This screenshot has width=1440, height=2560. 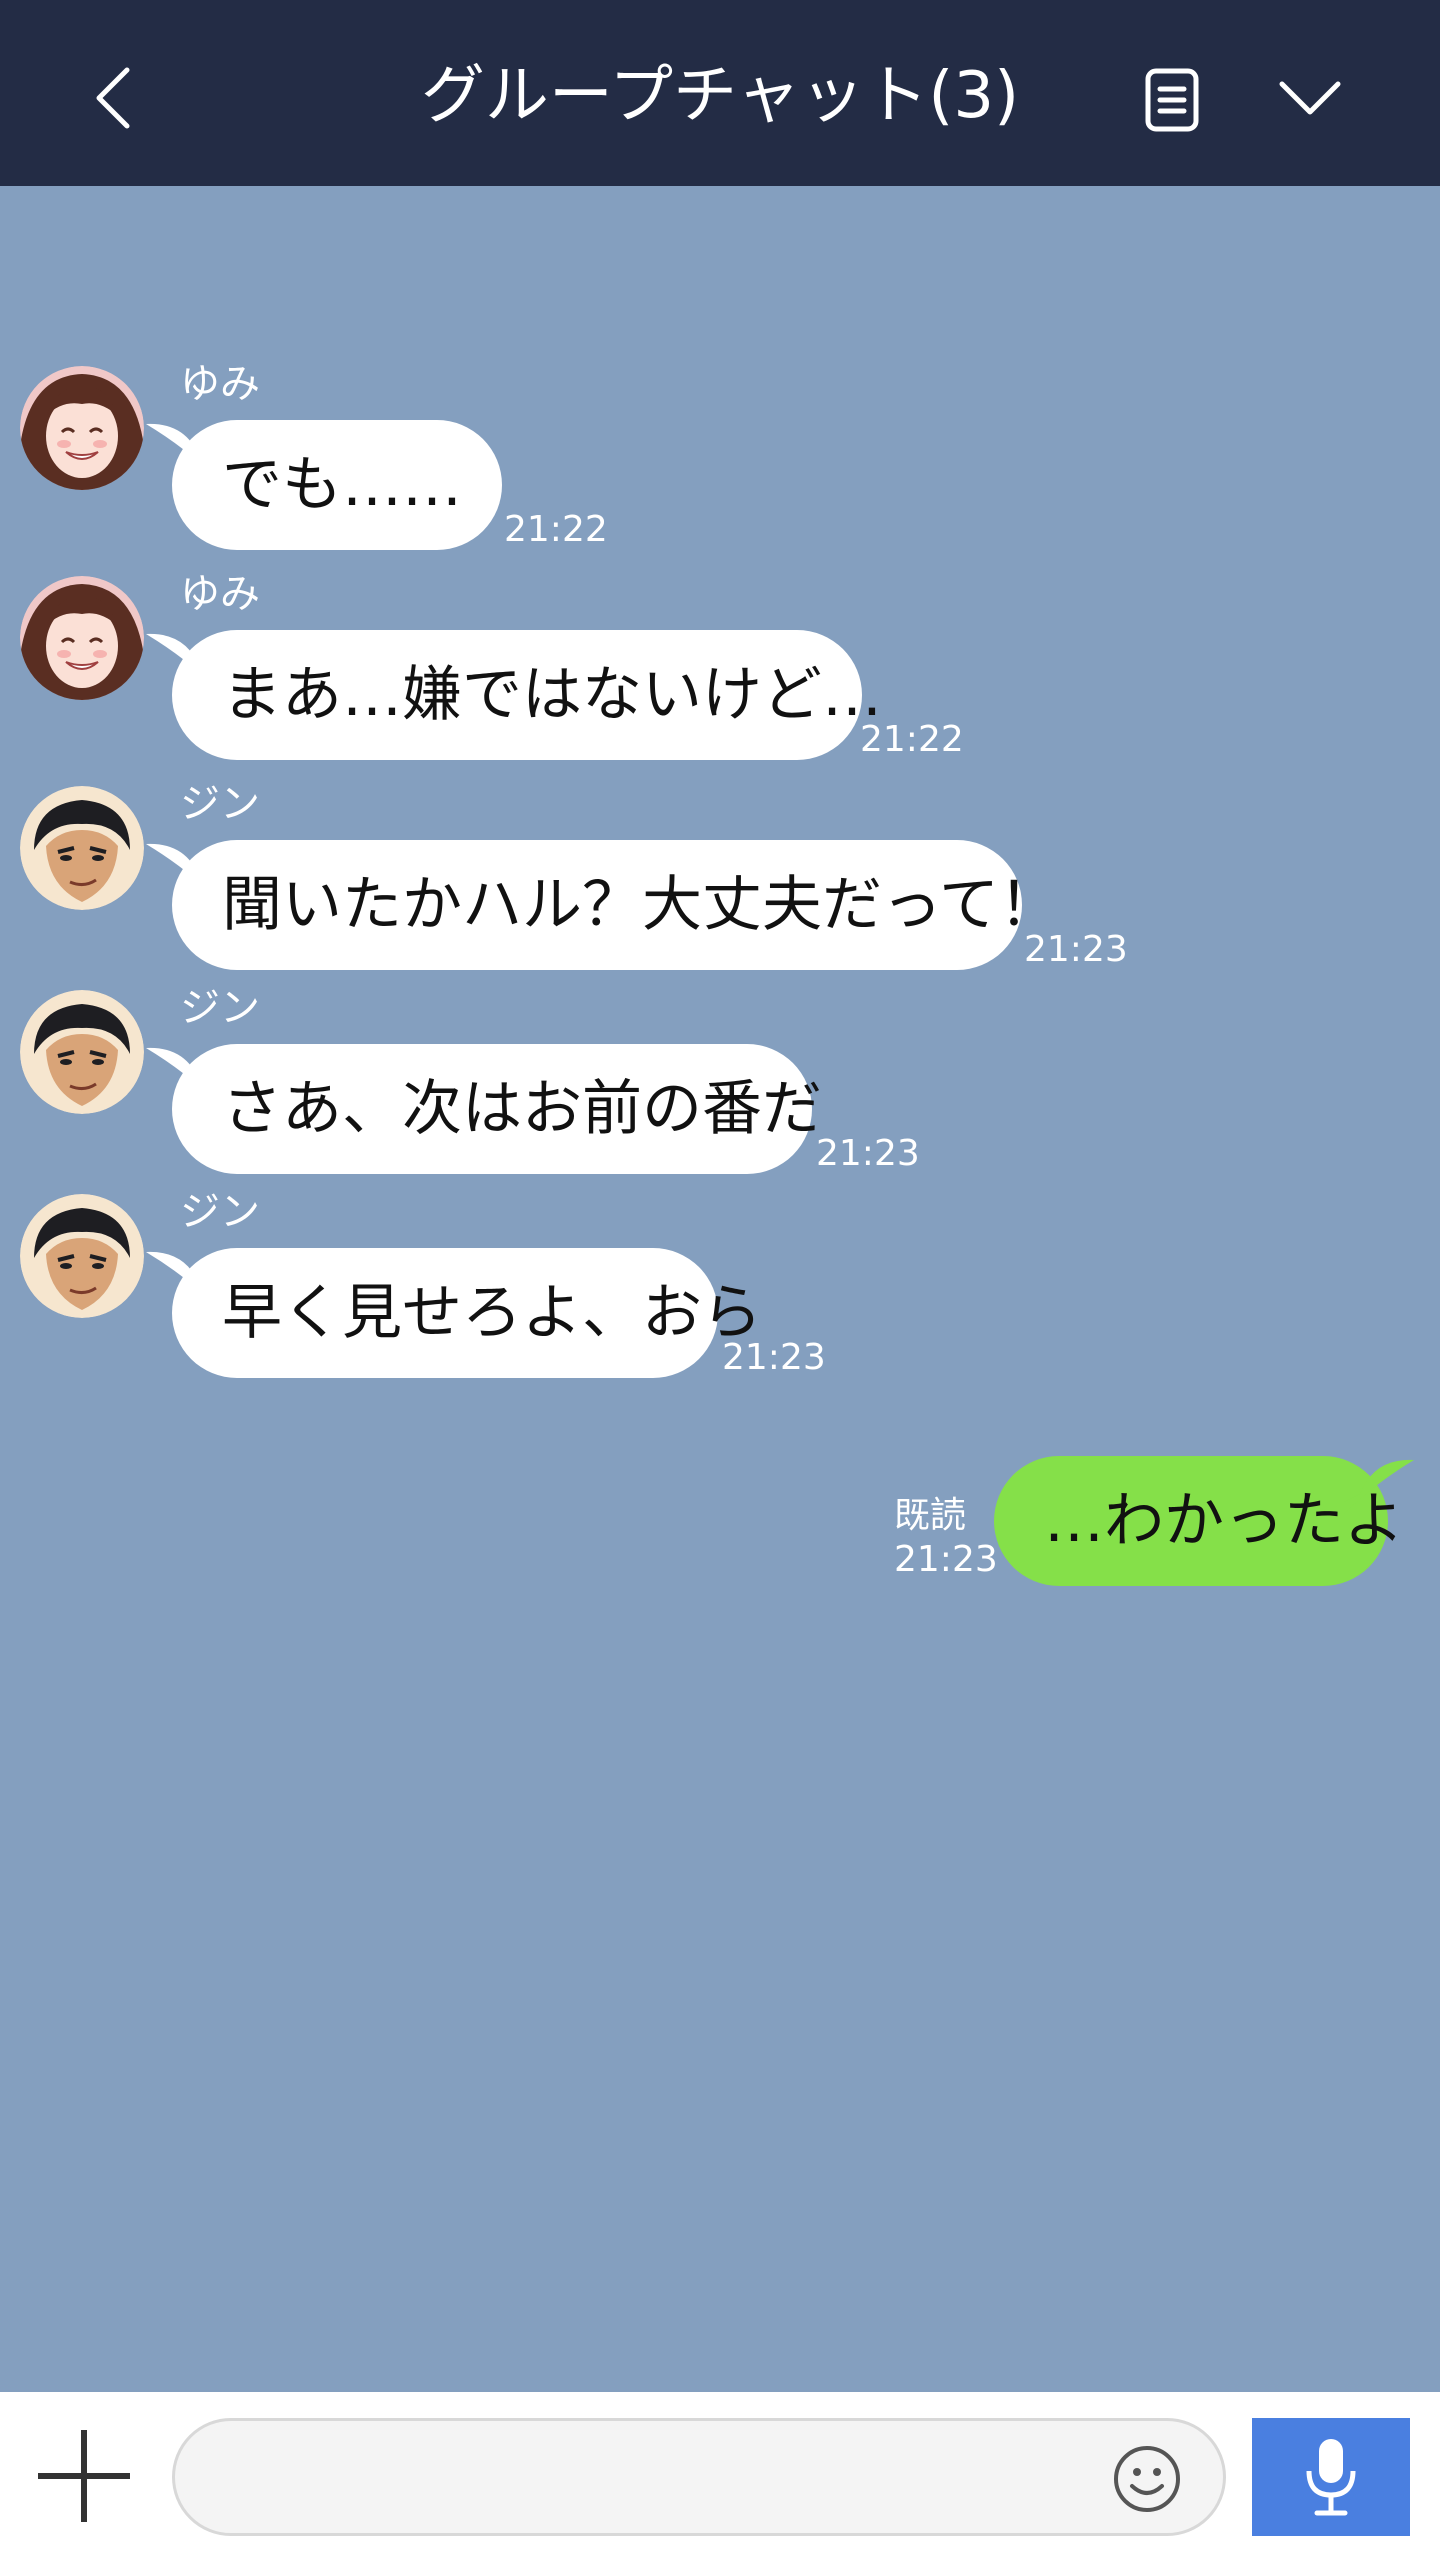 I want to click on message-text: 聞いたかハル？大丈夫だって！, so click(x=640, y=905).